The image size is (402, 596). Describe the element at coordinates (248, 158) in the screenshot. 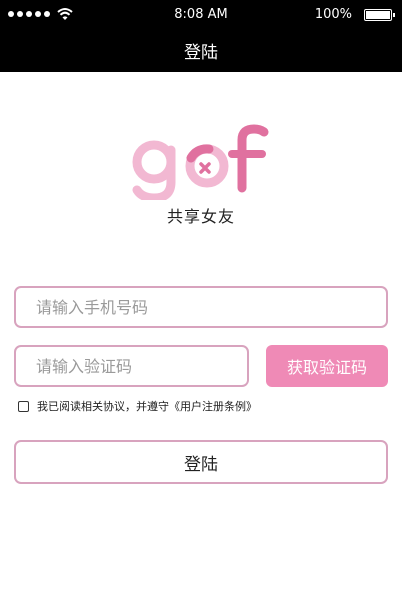

I see `logo-letter-f` at that location.